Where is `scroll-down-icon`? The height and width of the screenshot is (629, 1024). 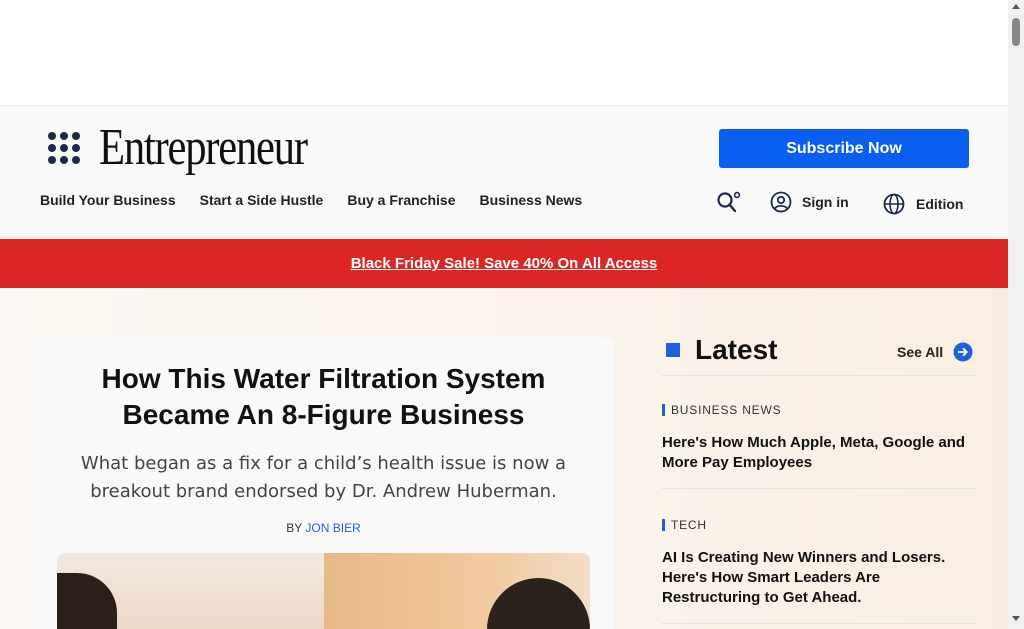 scroll-down-icon is located at coordinates (1016, 618).